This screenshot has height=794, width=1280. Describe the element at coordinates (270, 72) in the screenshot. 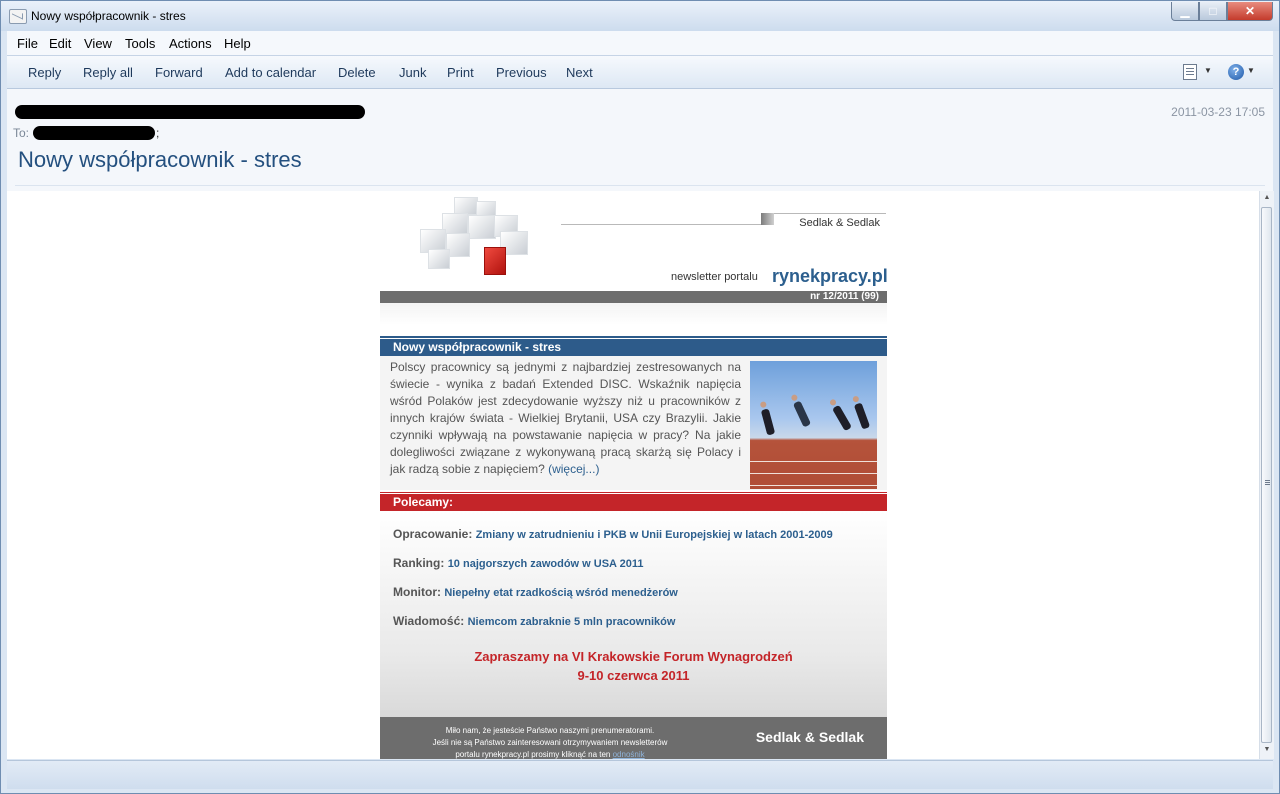

I see `add-to-calendar-button: Add to calendar` at that location.